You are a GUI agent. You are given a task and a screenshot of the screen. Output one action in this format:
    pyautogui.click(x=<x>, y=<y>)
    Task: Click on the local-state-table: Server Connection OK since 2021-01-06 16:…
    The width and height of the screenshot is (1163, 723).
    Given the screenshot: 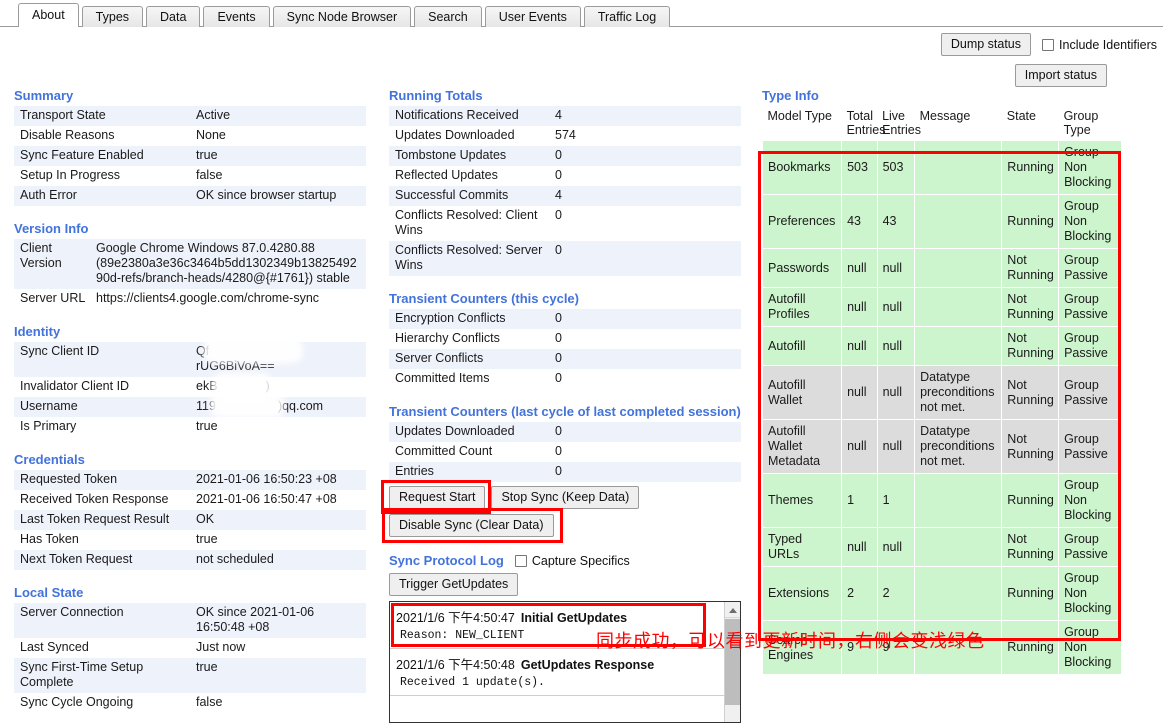 What is the action you would take?
    pyautogui.click(x=190, y=658)
    